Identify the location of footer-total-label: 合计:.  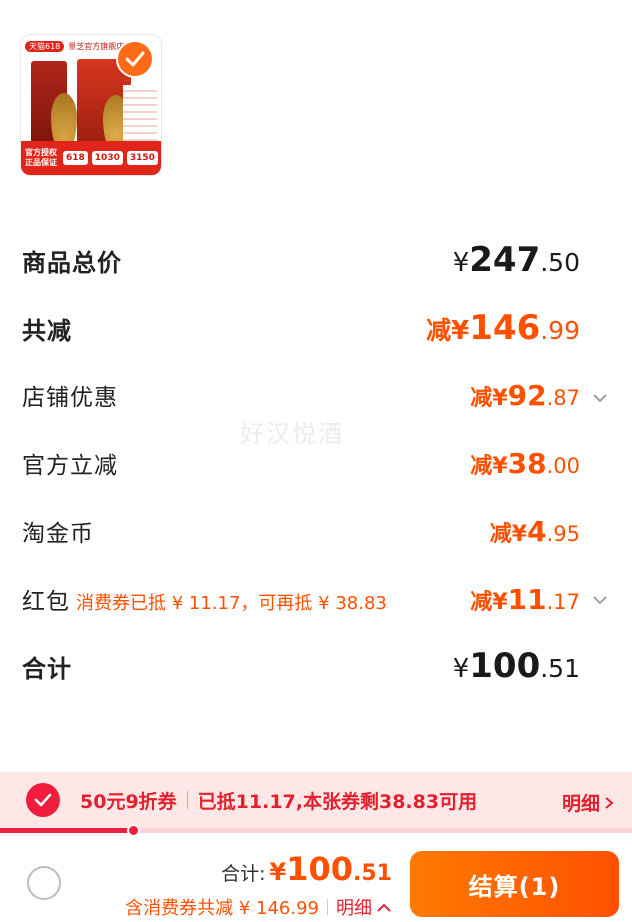
(243, 874).